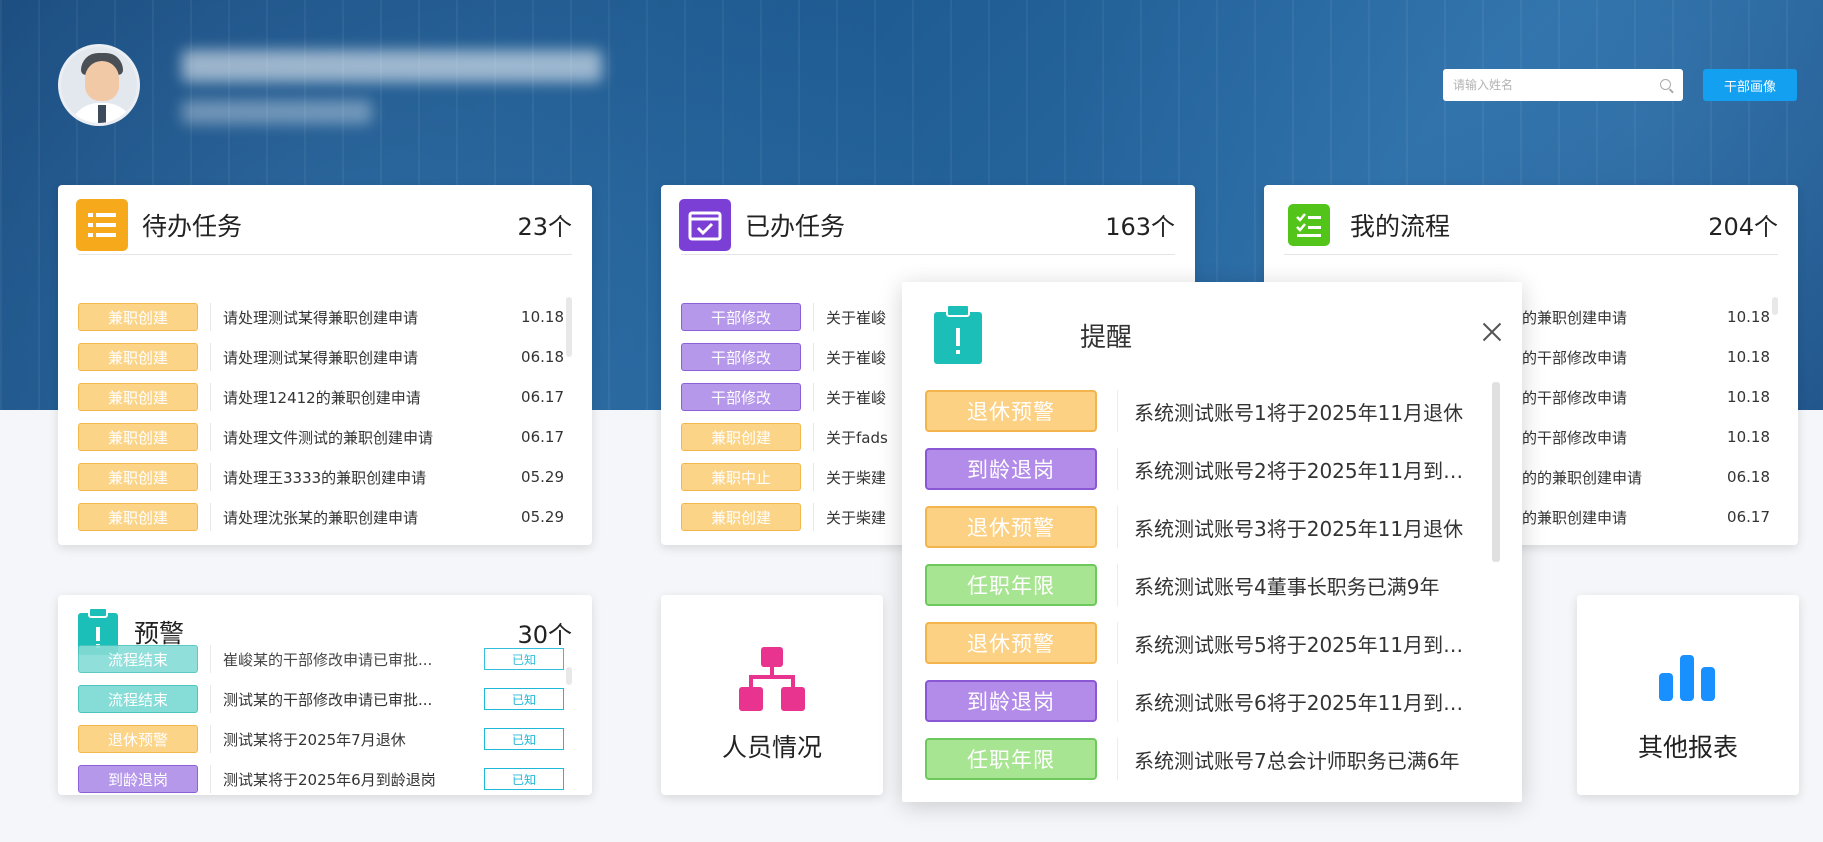 The image size is (1823, 842). What do you see at coordinates (1208, 585) in the screenshot?
I see `list-item: 任职年限 系统测试账号4董事长职务已满9年` at bounding box center [1208, 585].